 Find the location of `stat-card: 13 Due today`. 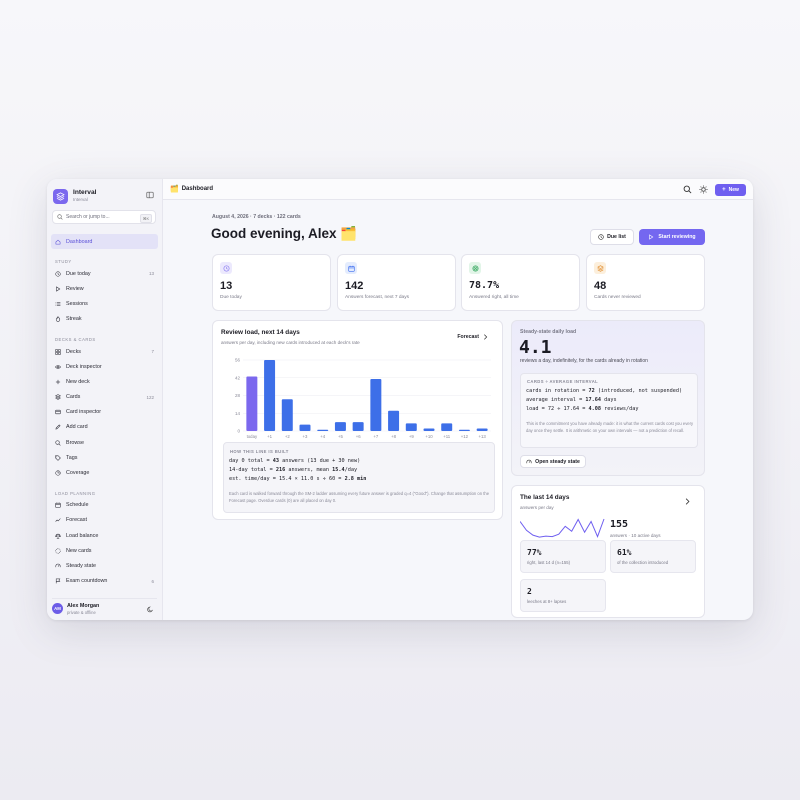

stat-card: 13 Due today is located at coordinates (271, 282).